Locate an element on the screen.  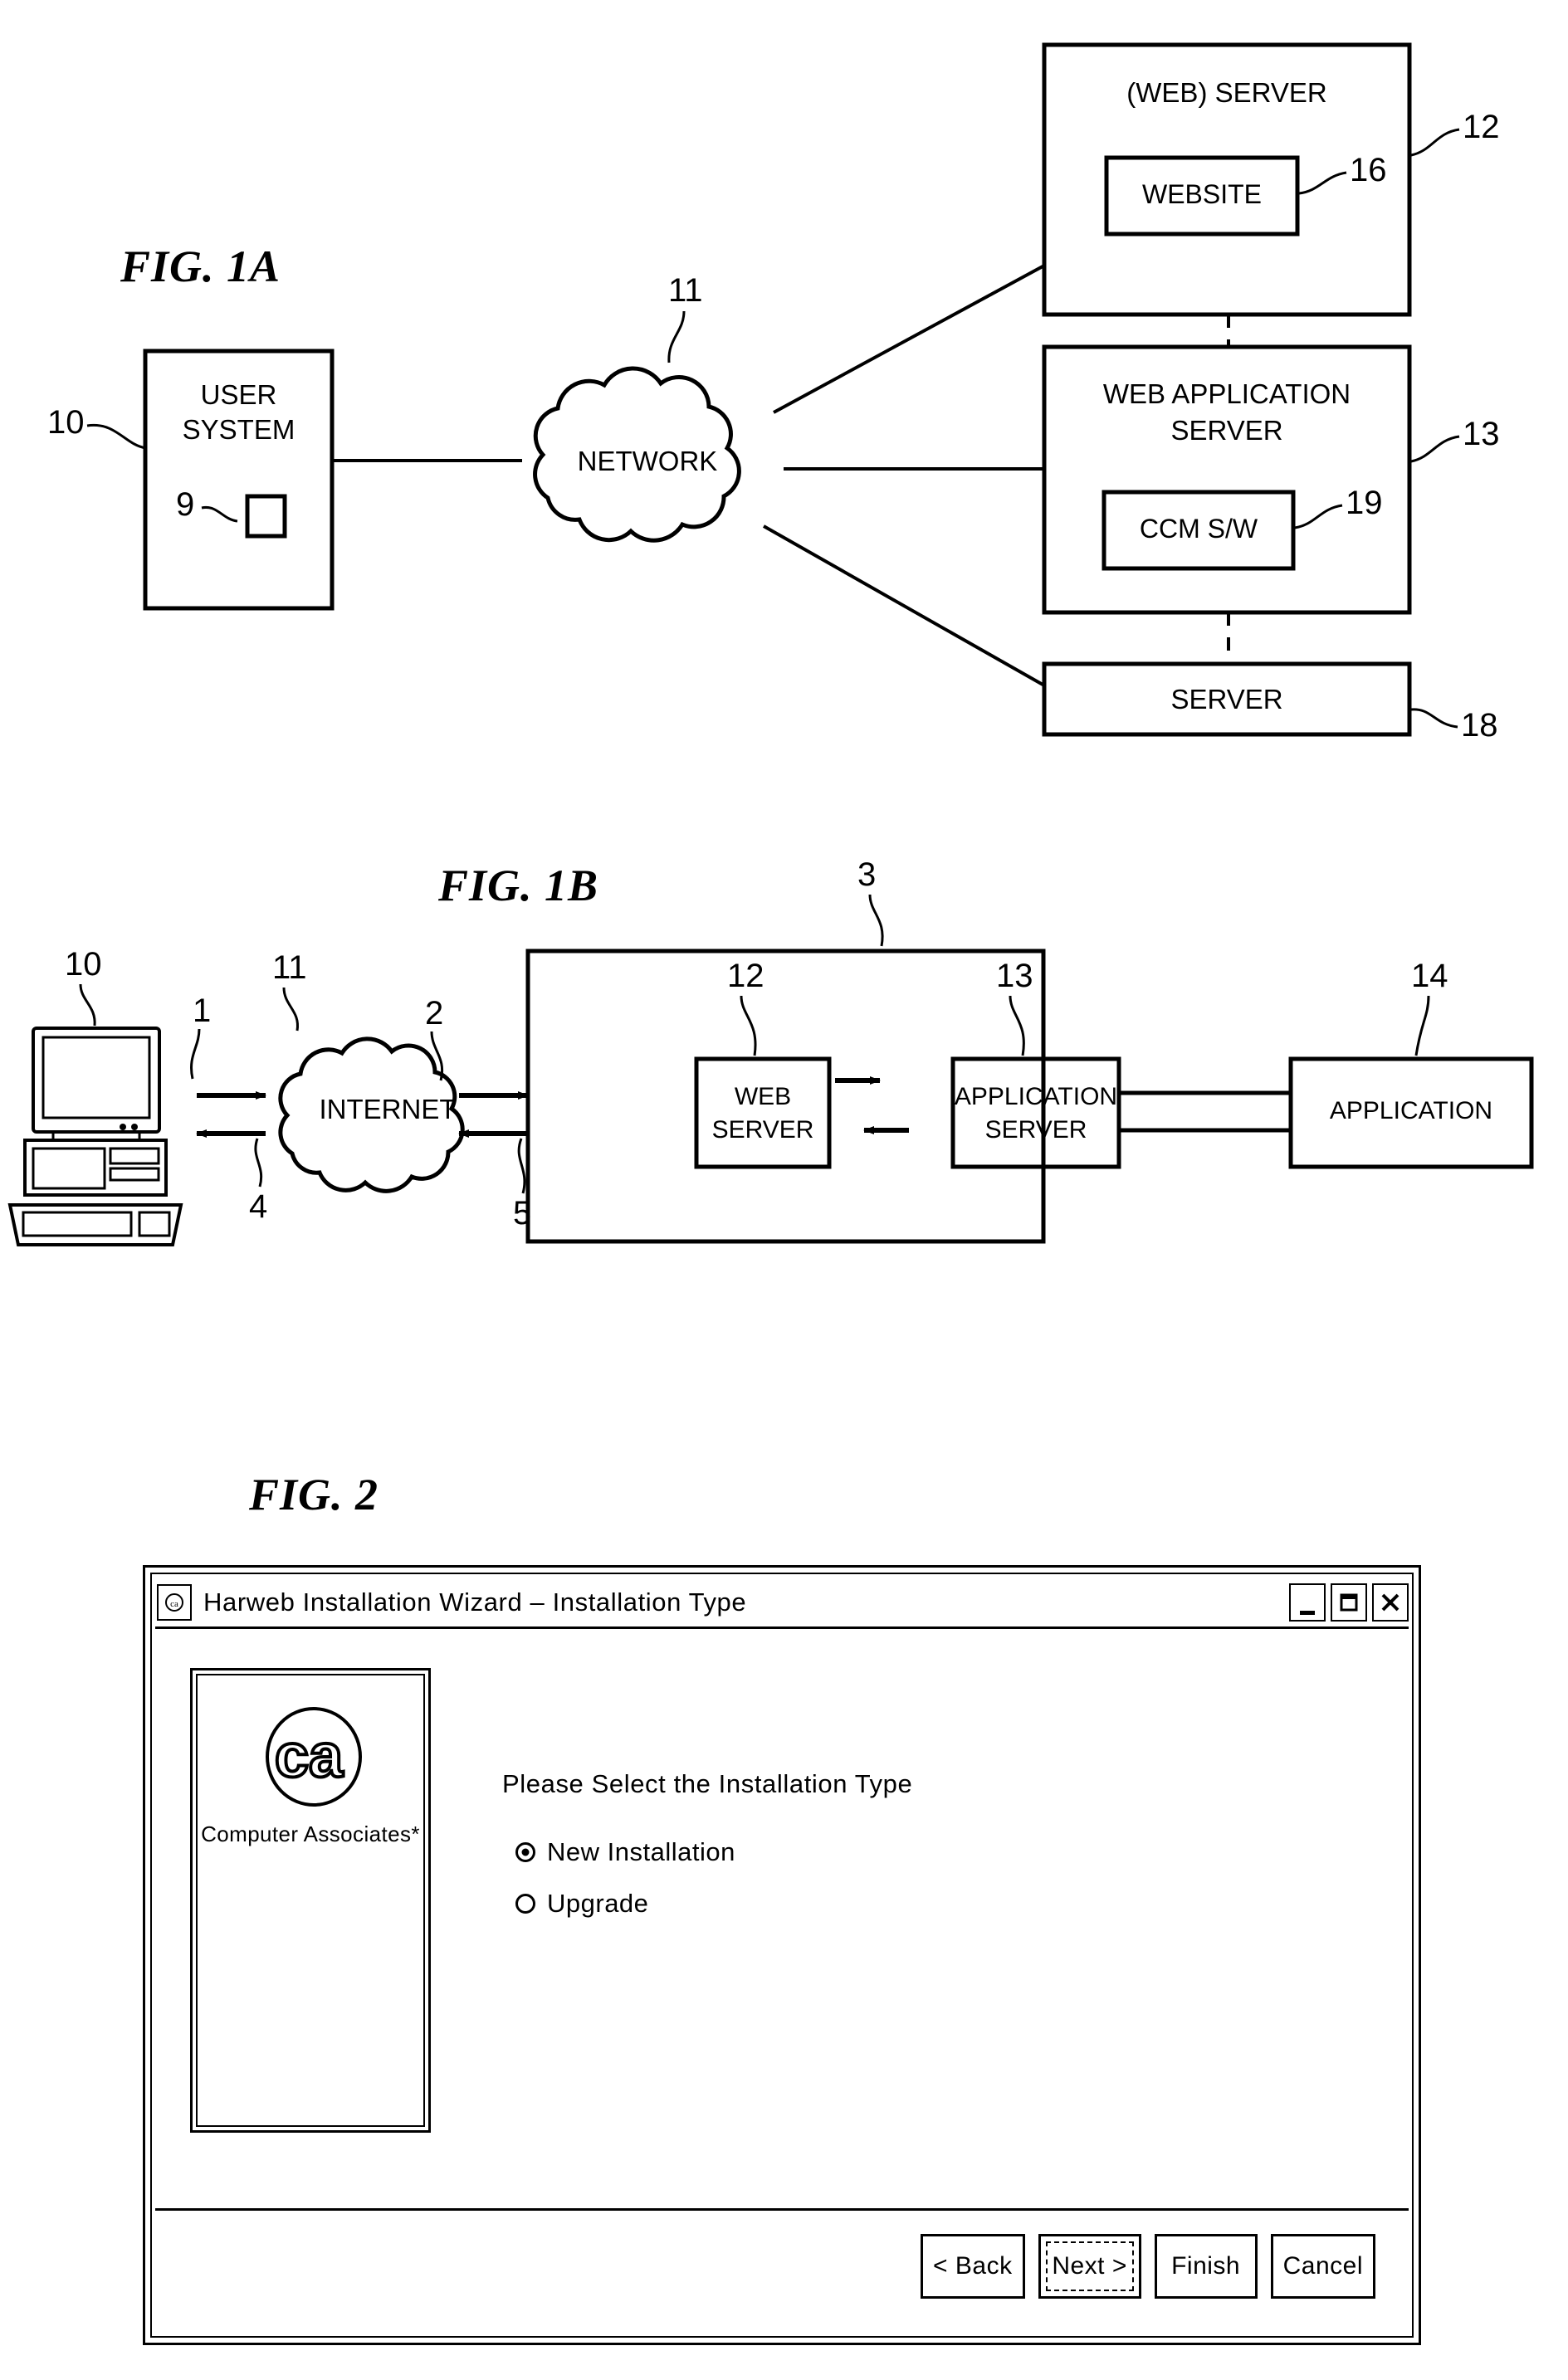
fig1b-ref-13: 13 is located at coordinates (1015, 976).